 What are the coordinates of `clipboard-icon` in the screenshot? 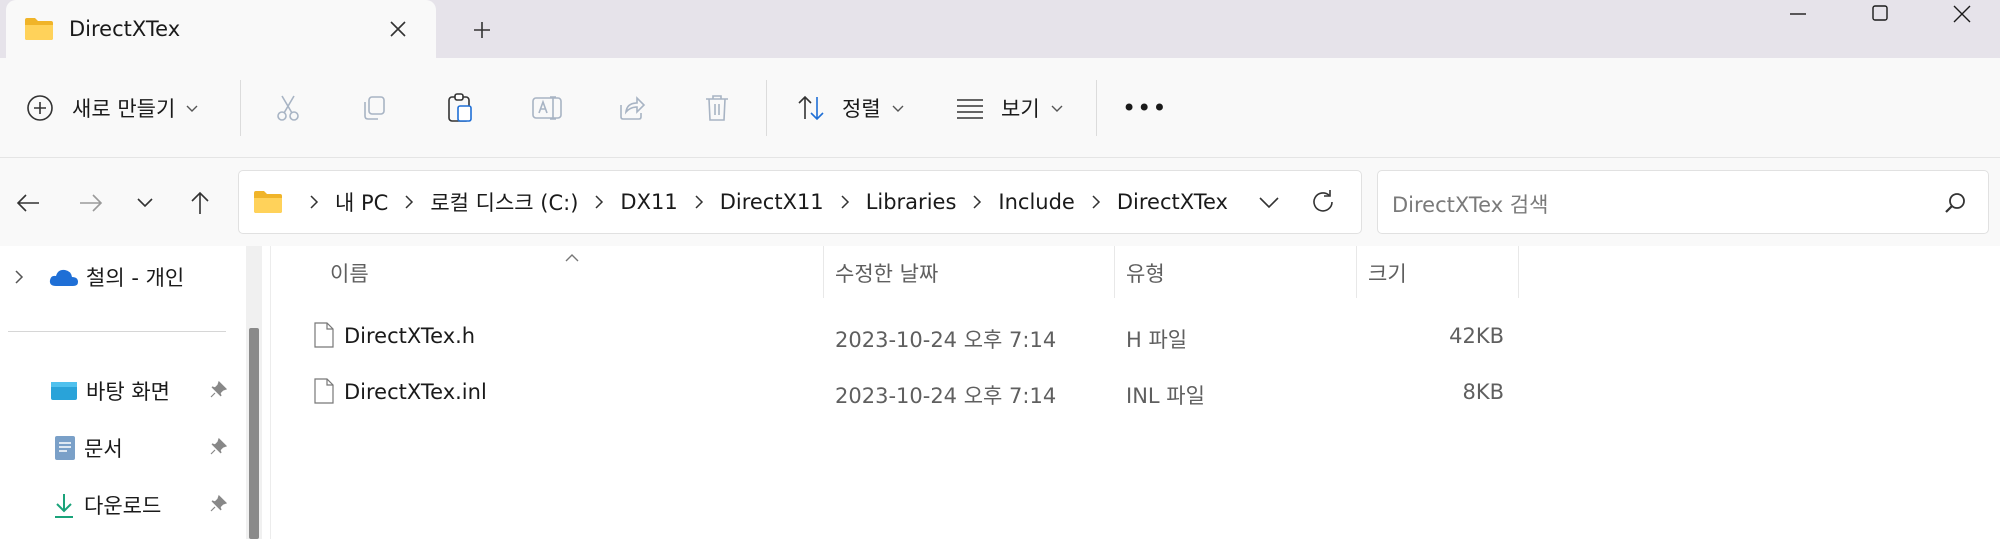 It's located at (460, 108).